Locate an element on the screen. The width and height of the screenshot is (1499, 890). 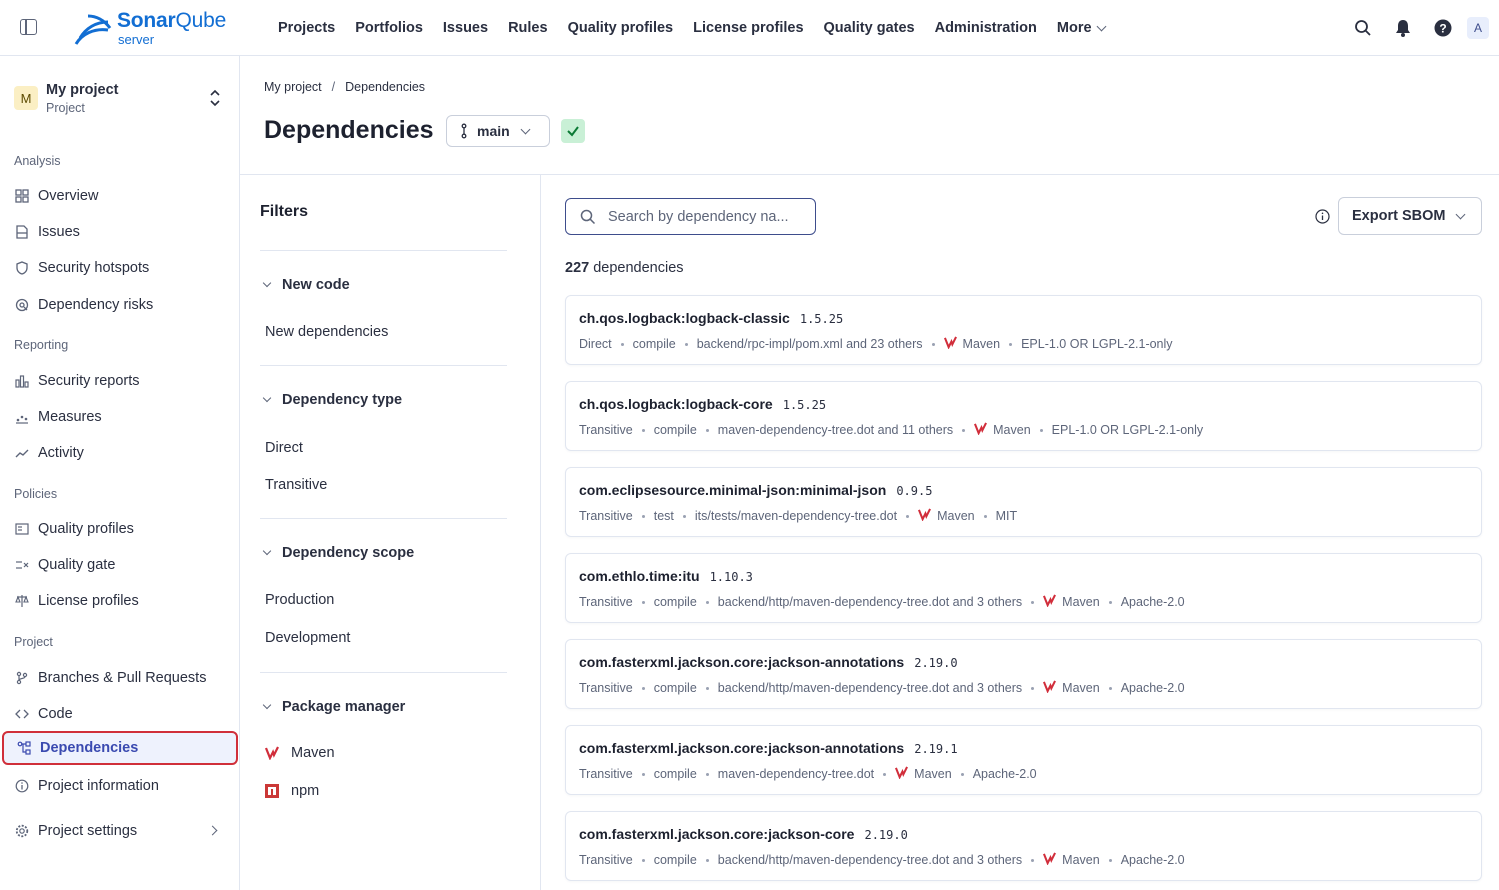
sidebar-item-branches: Branches & Pull Requests is located at coordinates (120, 678).